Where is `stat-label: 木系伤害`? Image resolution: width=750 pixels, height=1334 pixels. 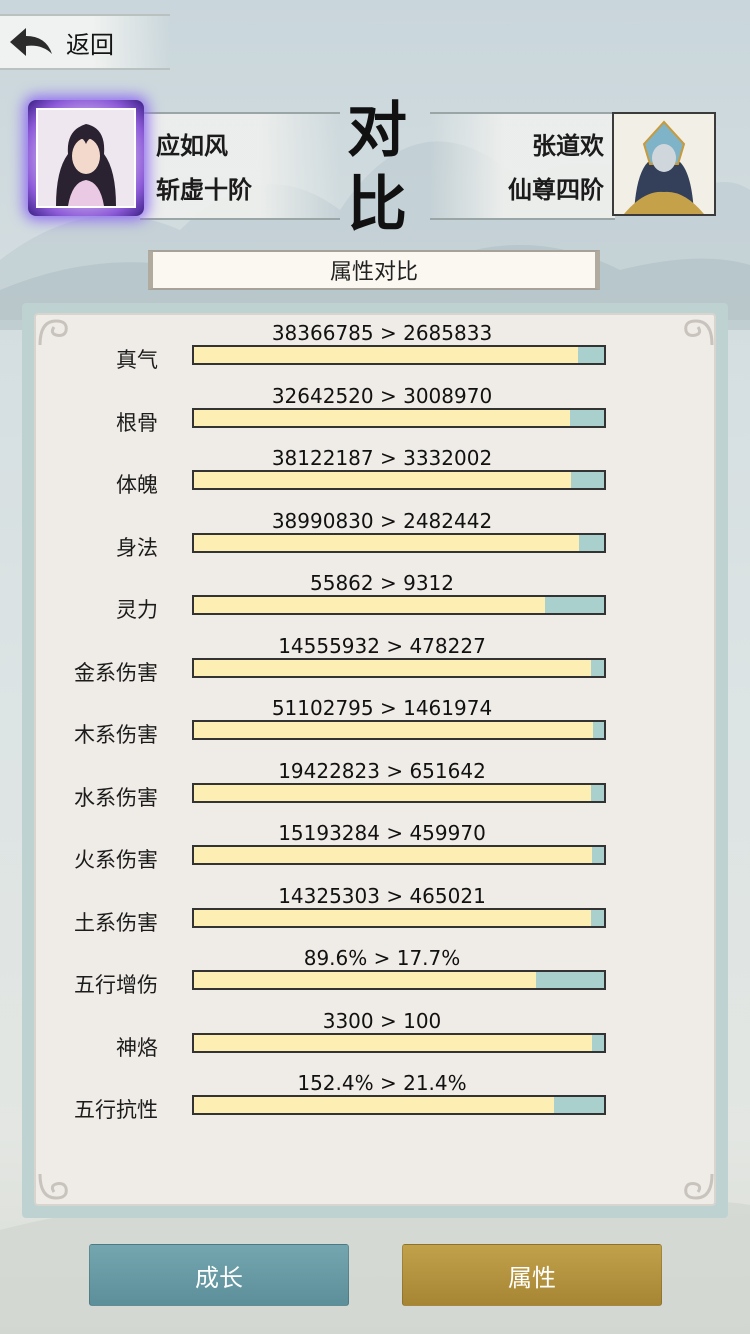 stat-label: 木系伤害 is located at coordinates (116, 735).